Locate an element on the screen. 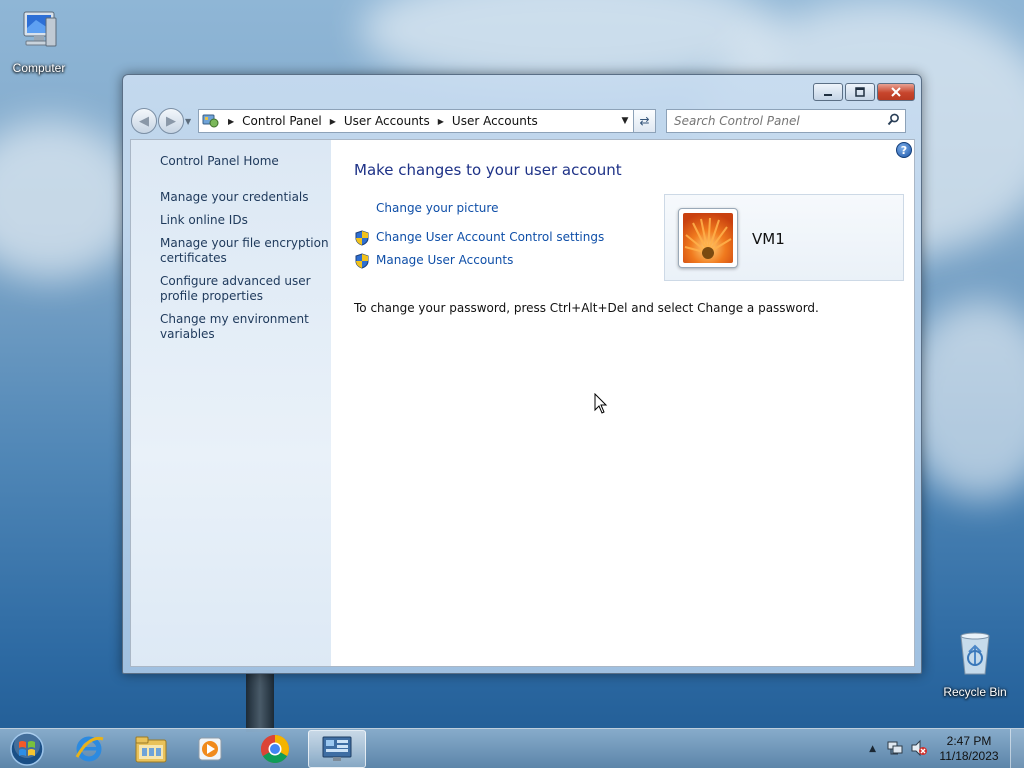  media-player-icon is located at coordinates (210, 749).